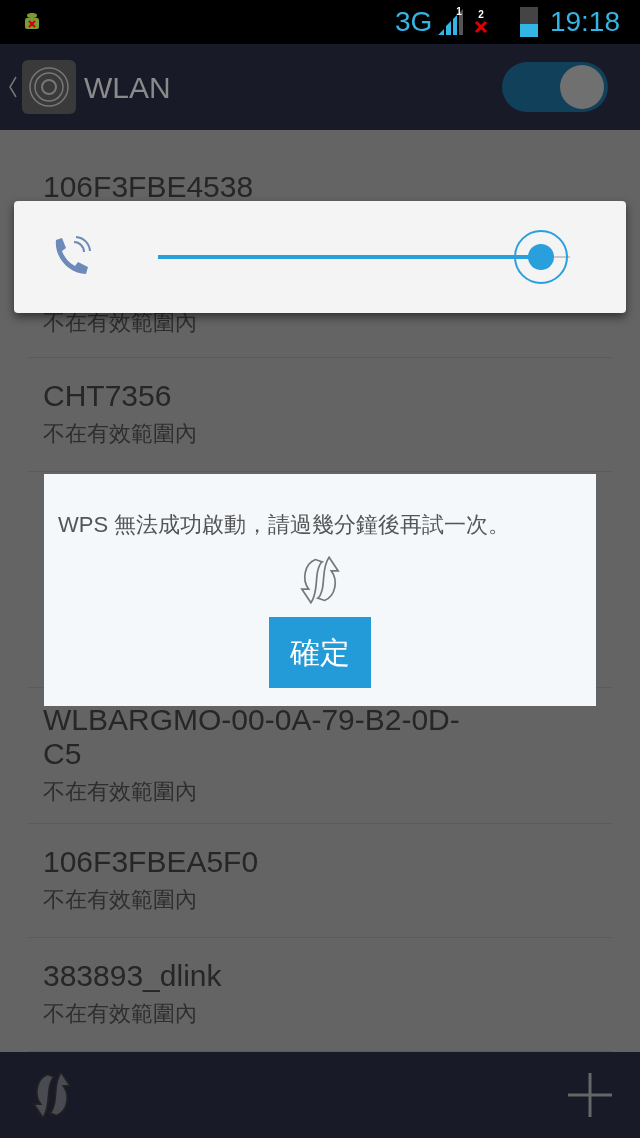  Describe the element at coordinates (480, 27) in the screenshot. I see `no-signal-icon` at that location.